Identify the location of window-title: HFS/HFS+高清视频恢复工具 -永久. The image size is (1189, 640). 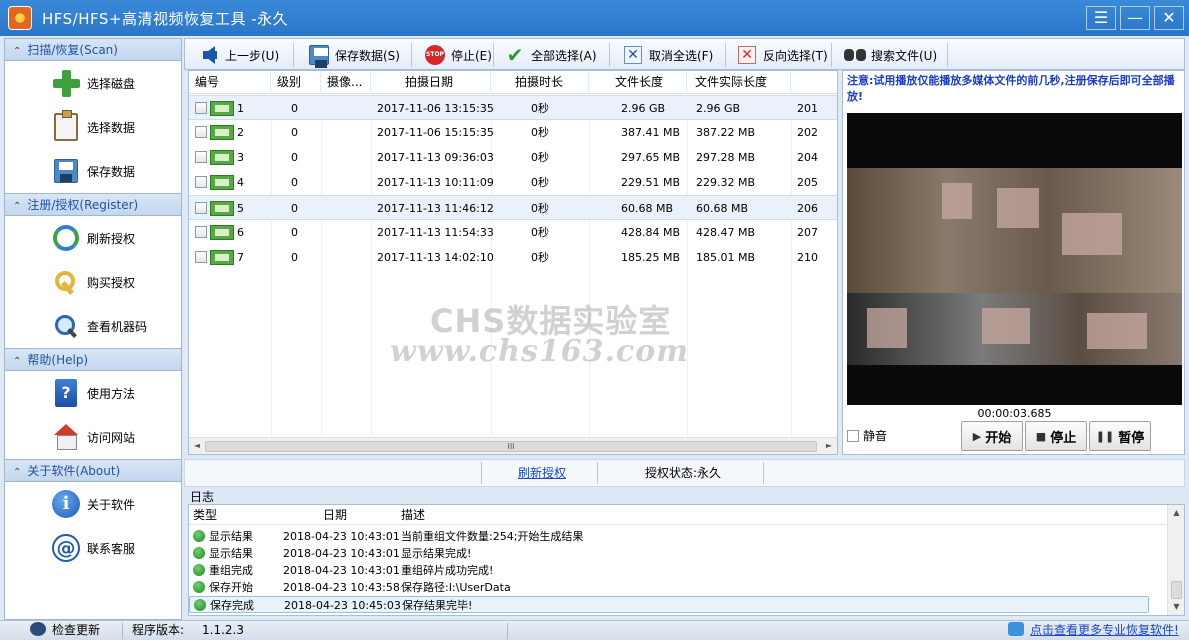
(165, 19).